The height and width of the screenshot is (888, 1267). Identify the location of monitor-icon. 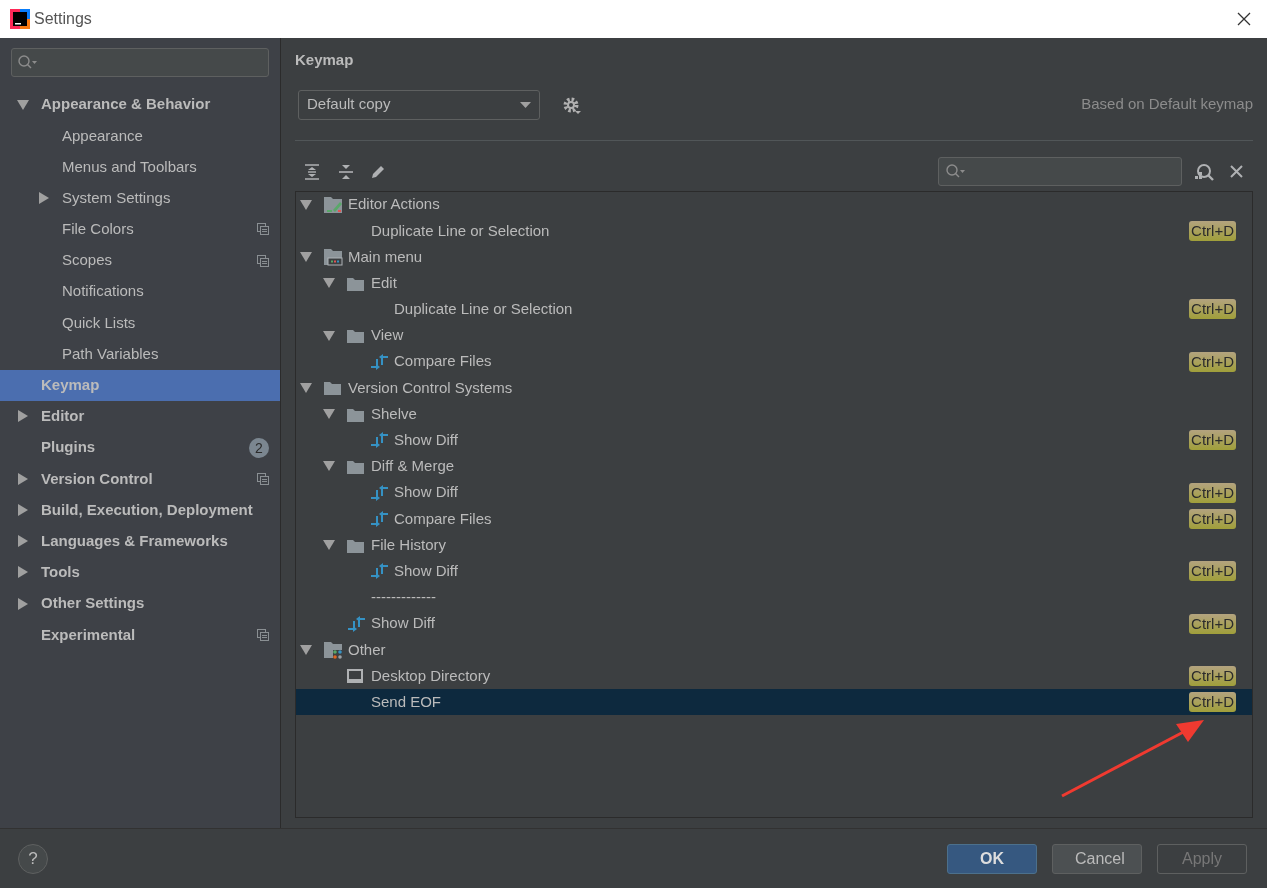
(355, 675).